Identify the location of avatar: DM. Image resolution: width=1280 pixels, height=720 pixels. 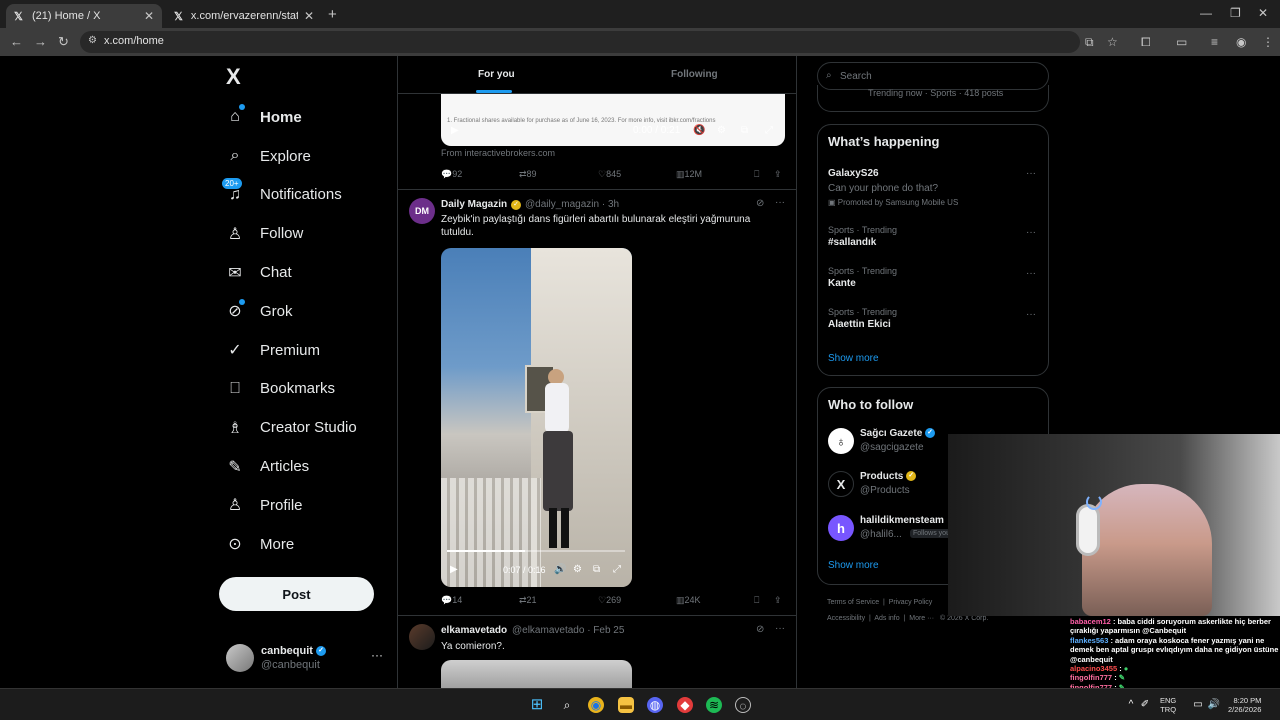
(422, 211).